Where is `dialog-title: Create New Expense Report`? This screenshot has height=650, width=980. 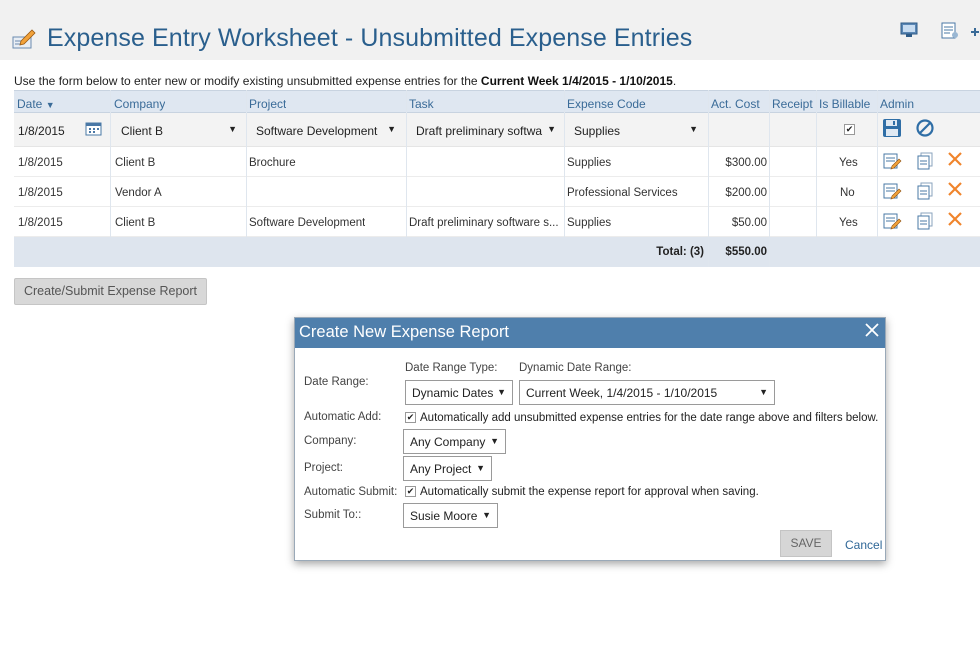 dialog-title: Create New Expense Report is located at coordinates (404, 332).